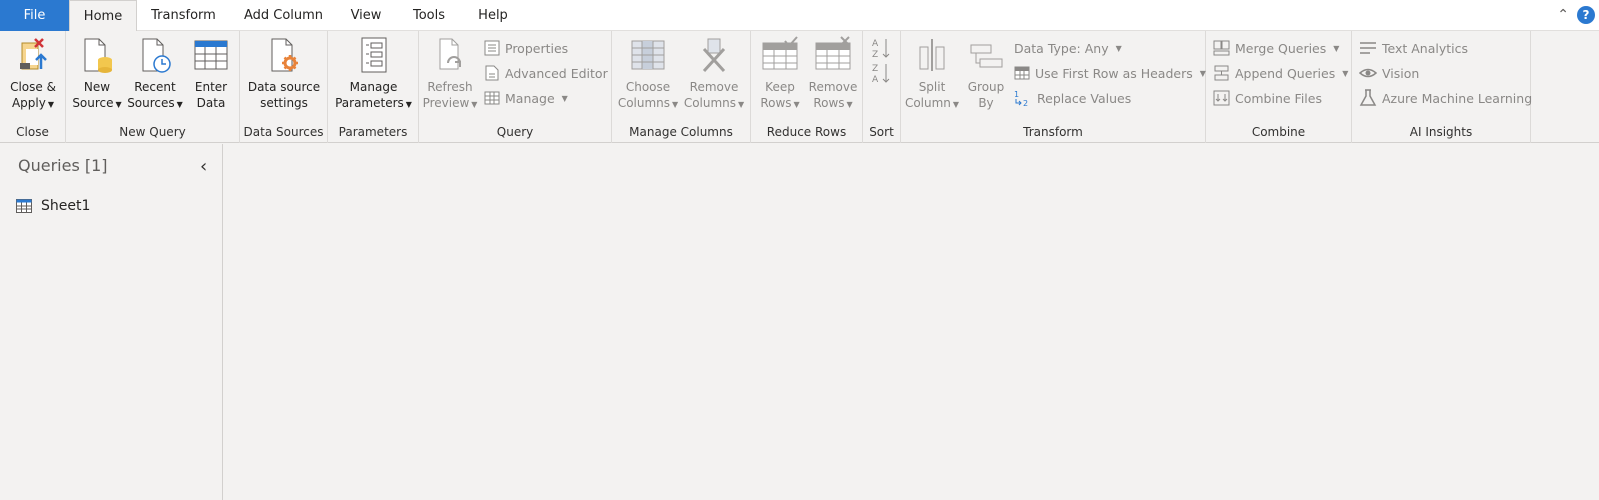 The height and width of the screenshot is (500, 1599). What do you see at coordinates (515, 132) in the screenshot?
I see `group-label-query: Query` at bounding box center [515, 132].